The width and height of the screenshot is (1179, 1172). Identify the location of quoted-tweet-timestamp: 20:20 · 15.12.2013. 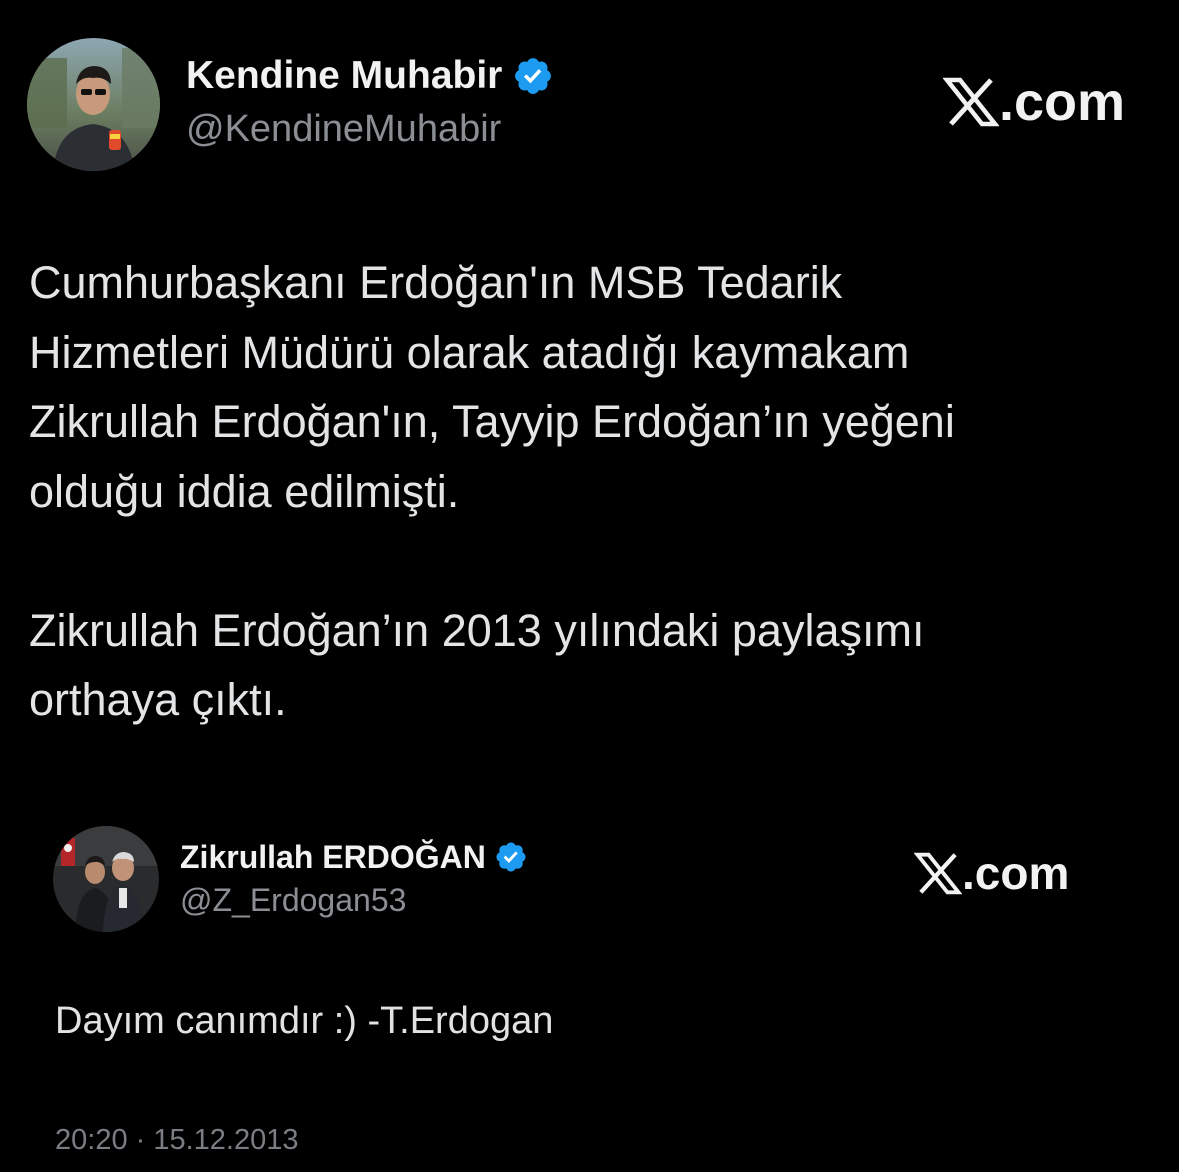
(176, 1140).